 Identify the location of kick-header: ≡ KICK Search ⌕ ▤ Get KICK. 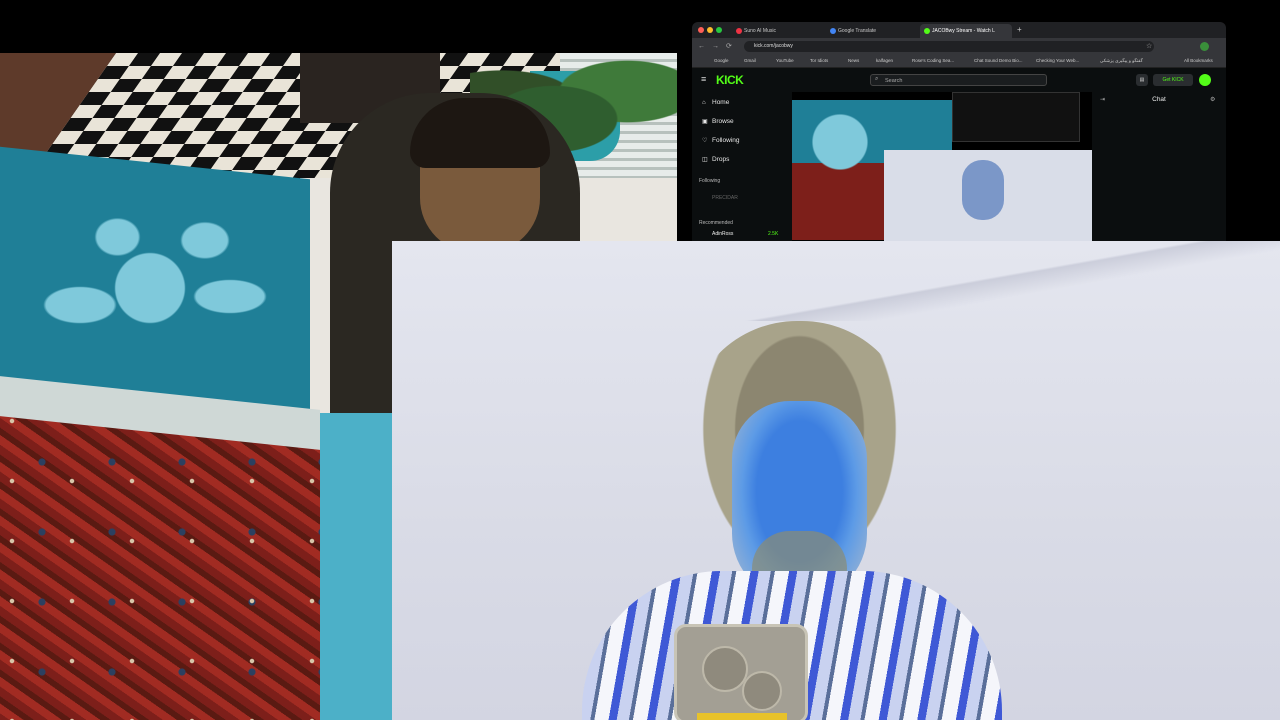
(959, 80).